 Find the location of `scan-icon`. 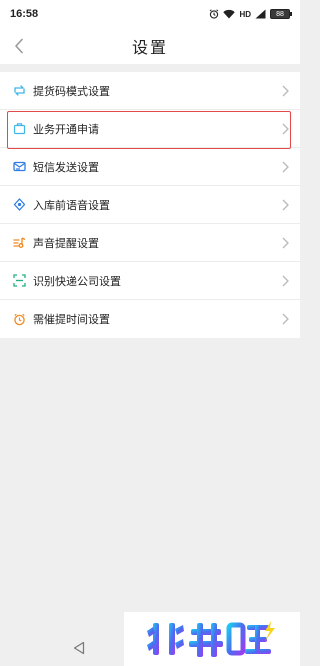

scan-icon is located at coordinates (19, 281).